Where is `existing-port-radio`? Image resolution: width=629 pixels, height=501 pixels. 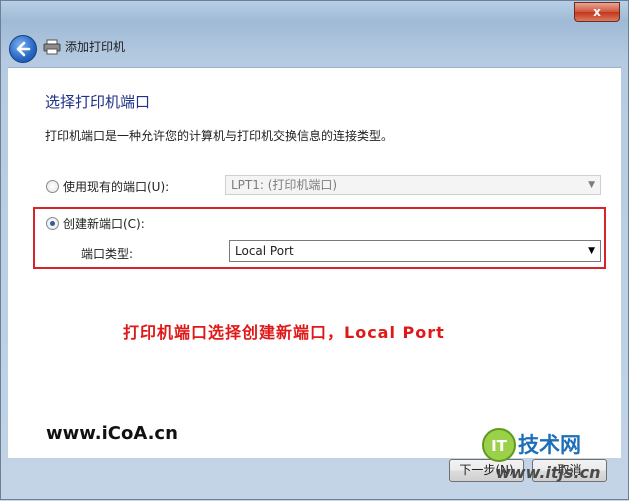 existing-port-radio is located at coordinates (52, 186).